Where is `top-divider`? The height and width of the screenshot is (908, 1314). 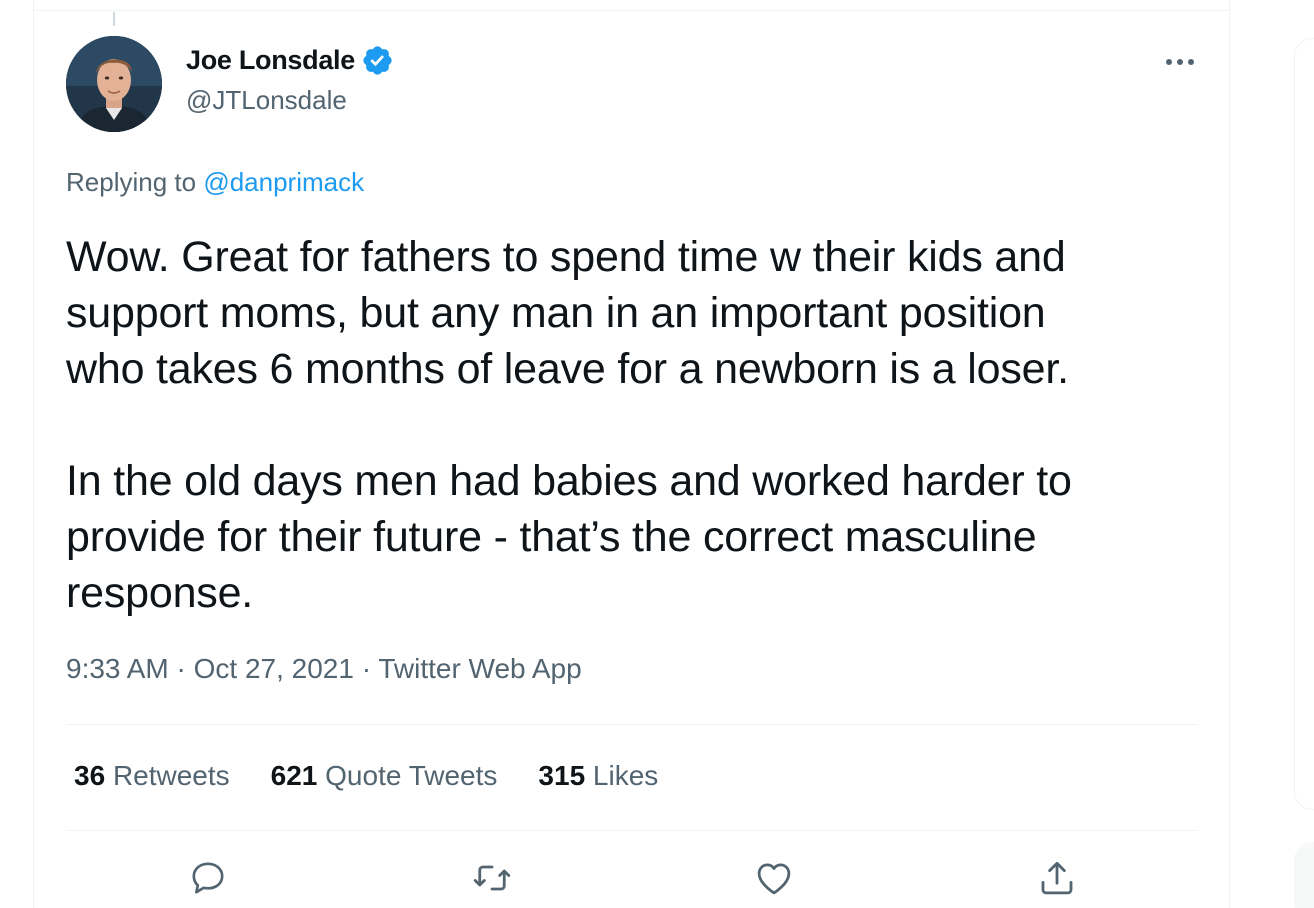 top-divider is located at coordinates (631, 10).